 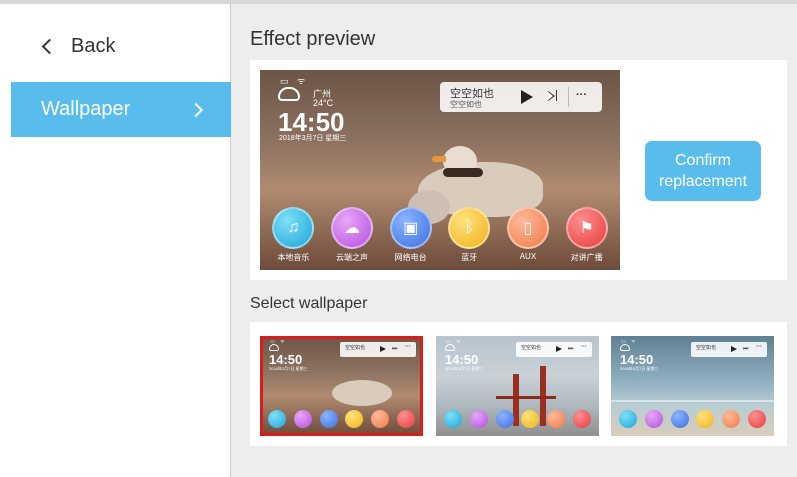 What do you see at coordinates (439, 159) in the screenshot?
I see `bird-beak` at bounding box center [439, 159].